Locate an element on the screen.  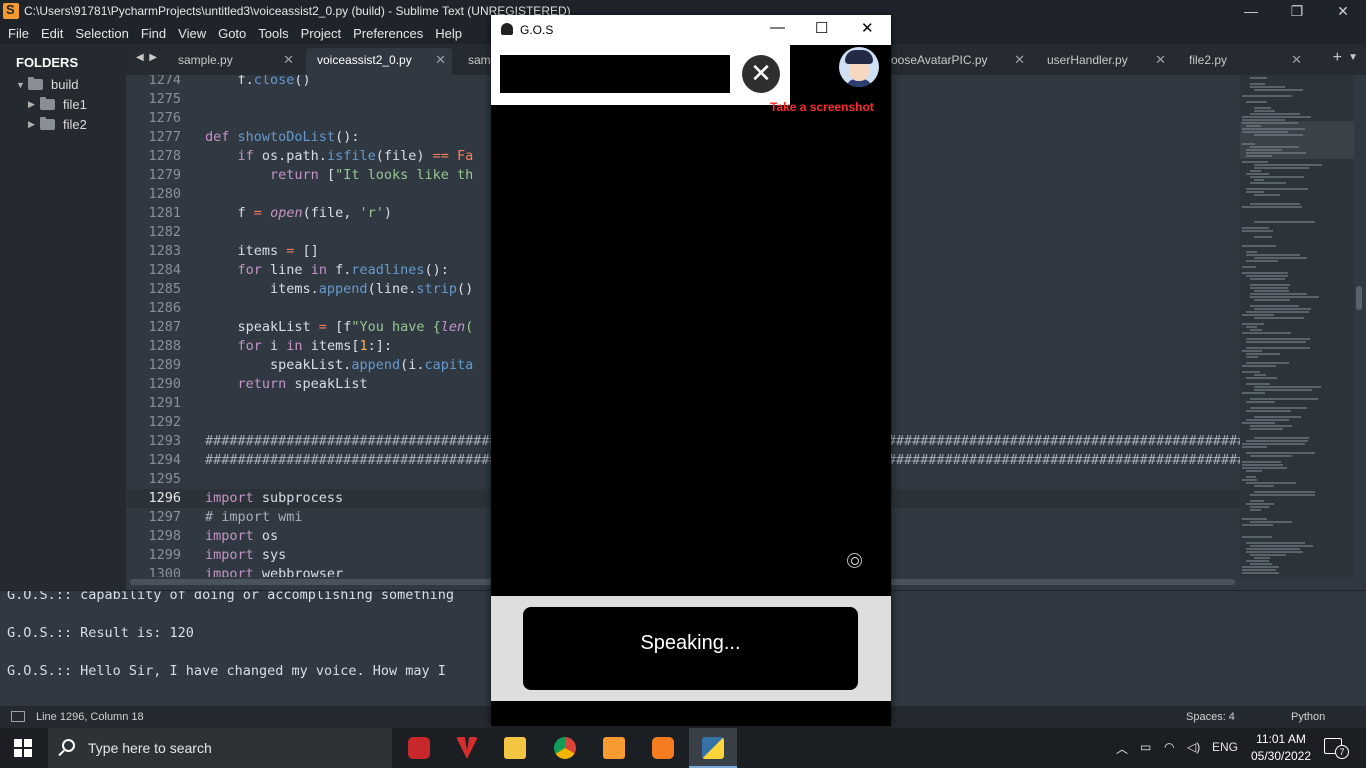
tab-samp: samp is located at coordinates (475, 61).